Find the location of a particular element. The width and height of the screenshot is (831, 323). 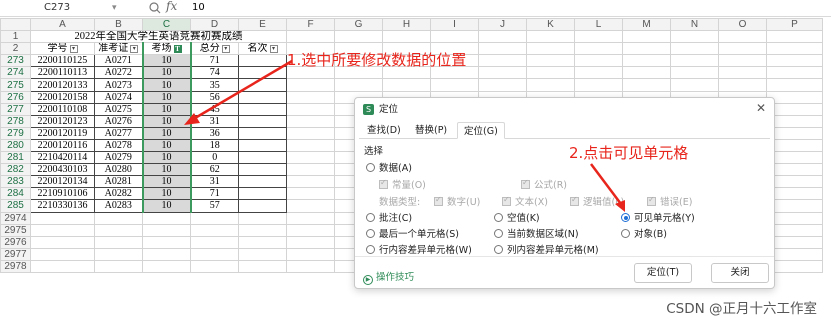

header-cell: 考场 T is located at coordinates (166, 49).